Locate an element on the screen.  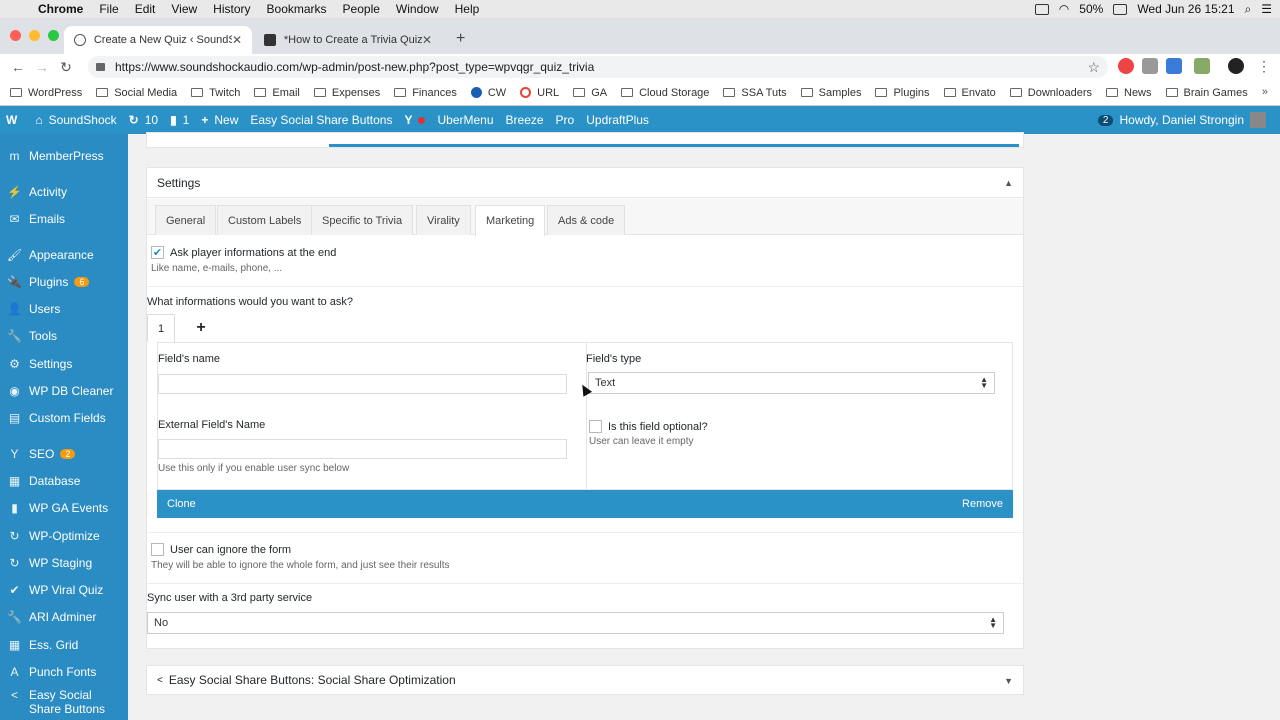
close-tab-icon: ✕ is located at coordinates (237, 40).